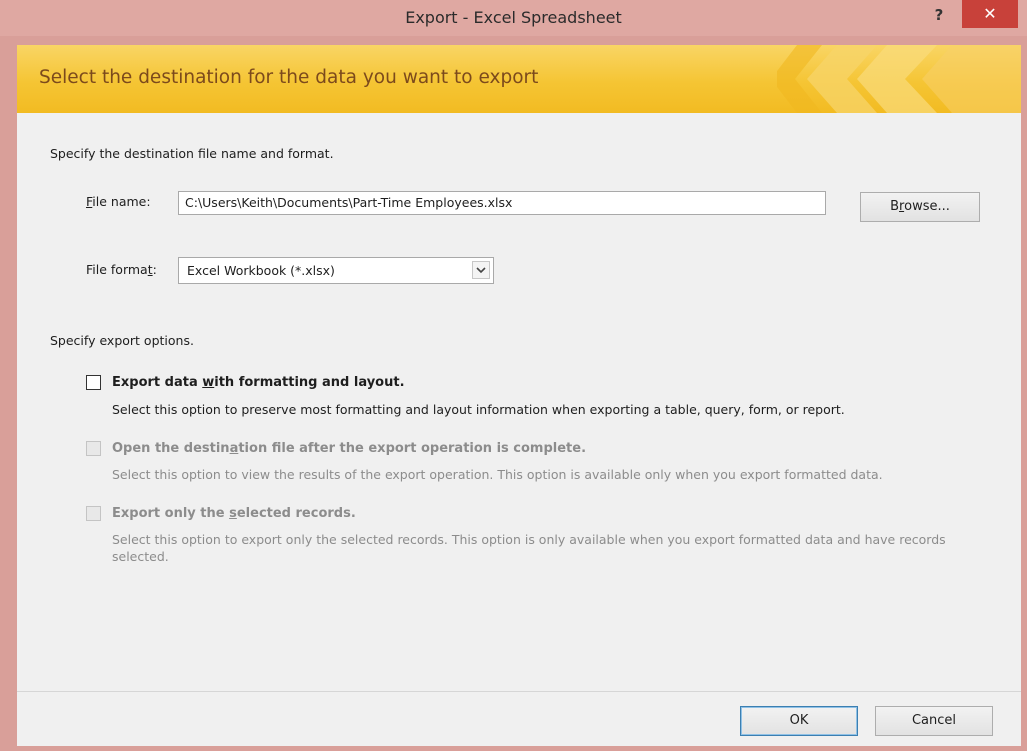 Image resolution: width=1027 pixels, height=751 pixels. I want to click on file-format-label-start: File forma, so click(117, 269).